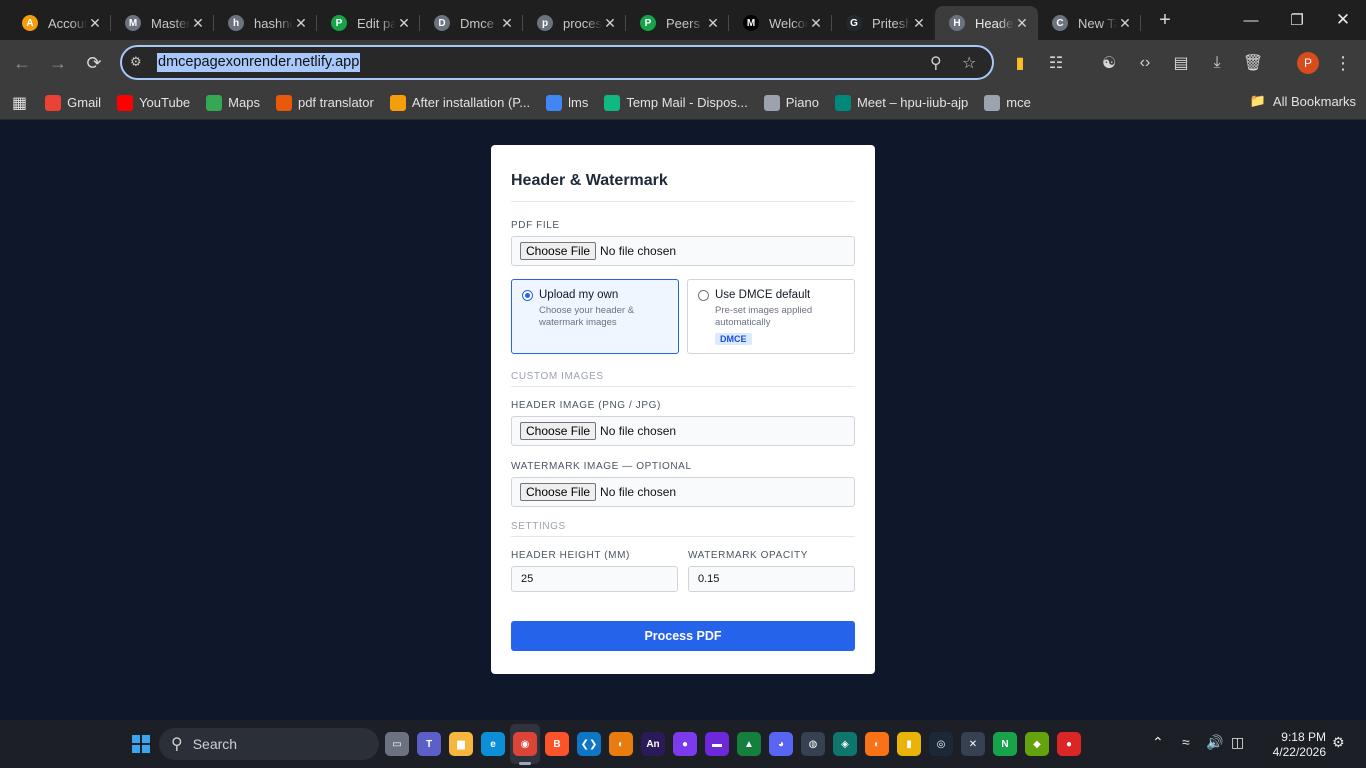 The image size is (1366, 768). I want to click on browser-tab: M Welcome✕, so click(780, 23).